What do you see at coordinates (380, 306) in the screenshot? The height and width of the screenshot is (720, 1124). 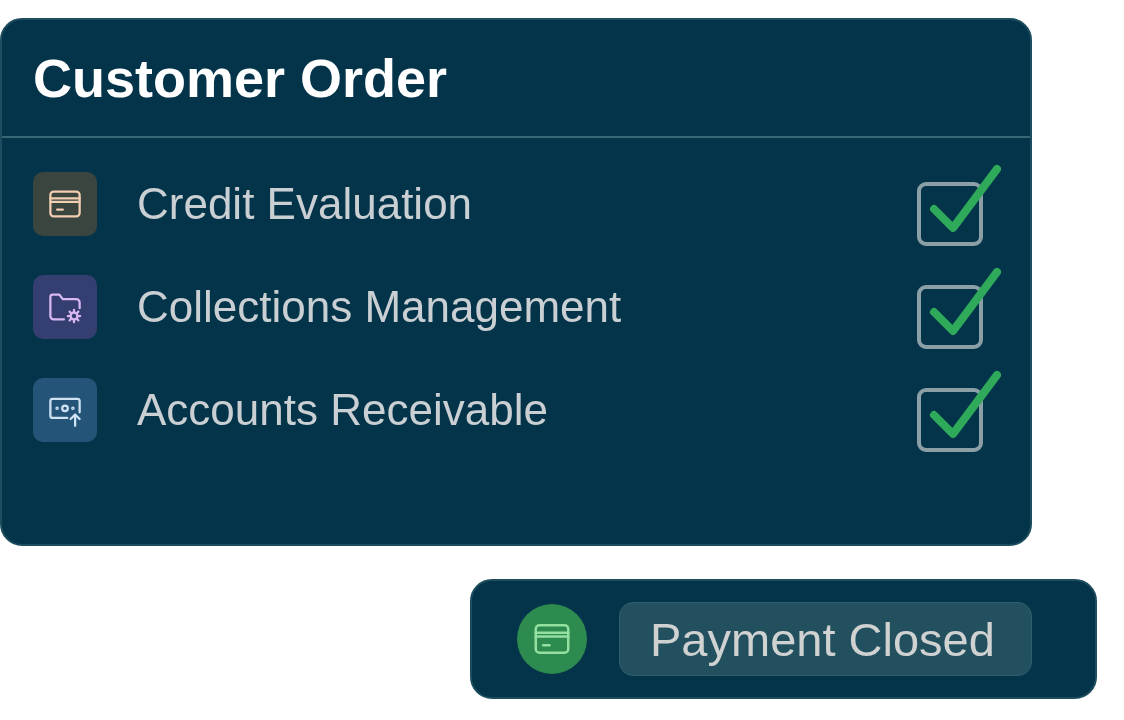 I see `item-label: Collections Management` at bounding box center [380, 306].